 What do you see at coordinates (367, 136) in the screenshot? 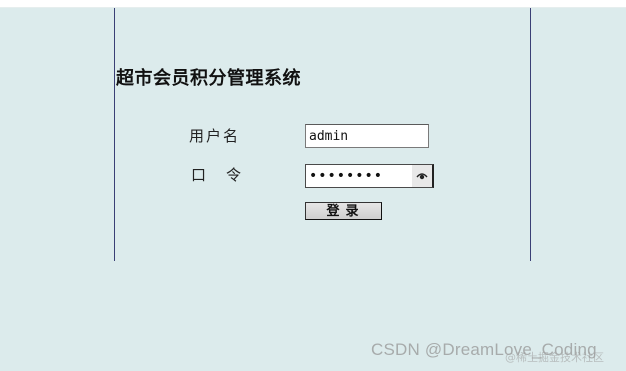
I see `username-input` at bounding box center [367, 136].